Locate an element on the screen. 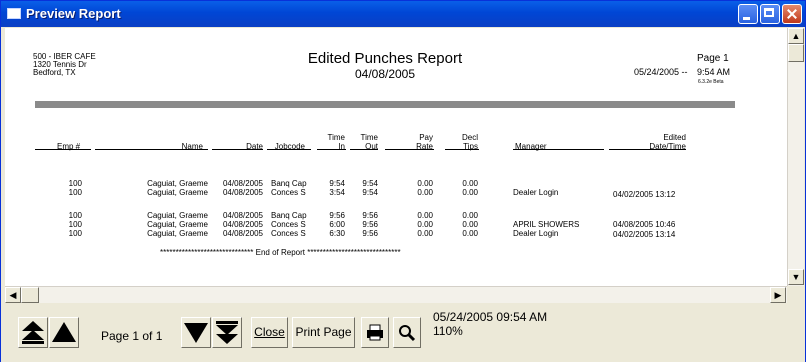 Image resolution: width=806 pixels, height=362 pixels. close-button: Close is located at coordinates (269, 332).